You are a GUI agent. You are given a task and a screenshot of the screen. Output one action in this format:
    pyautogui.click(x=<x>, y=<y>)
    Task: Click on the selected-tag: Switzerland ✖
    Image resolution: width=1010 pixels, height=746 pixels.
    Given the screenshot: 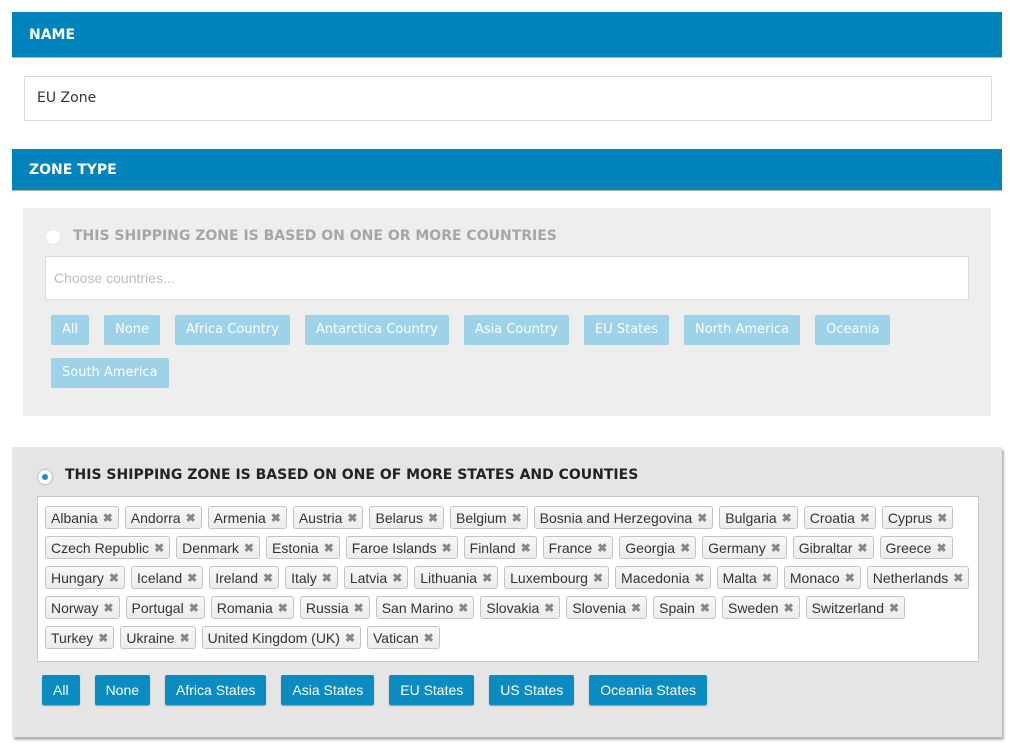 What is the action you would take?
    pyautogui.click(x=855, y=607)
    